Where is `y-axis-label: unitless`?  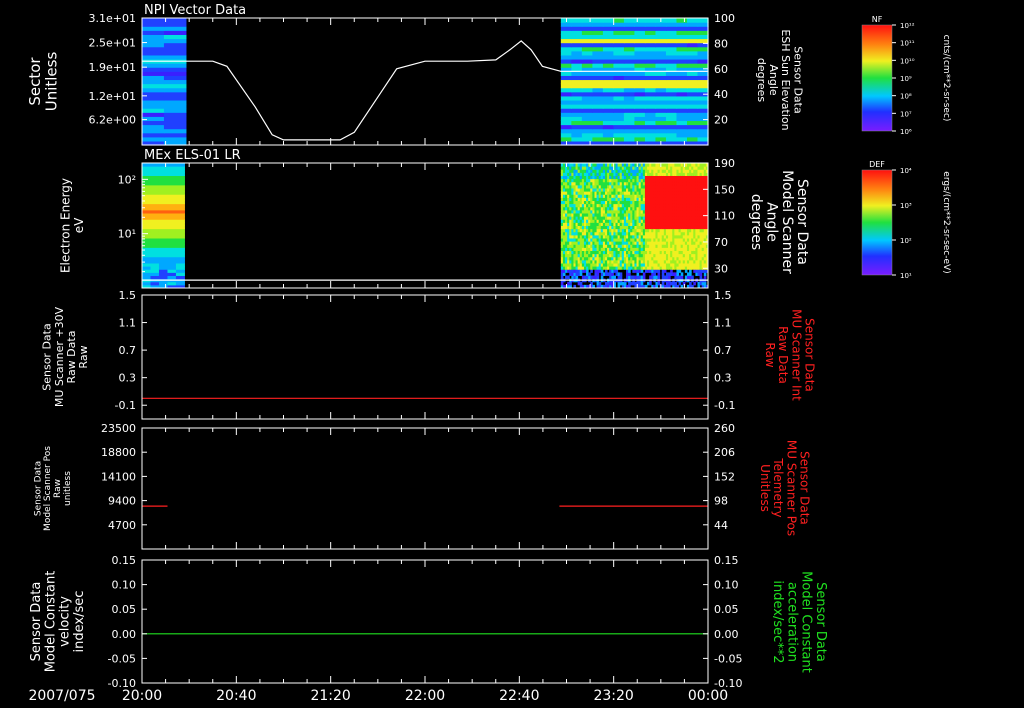 y-axis-label: unitless is located at coordinates (68, 488).